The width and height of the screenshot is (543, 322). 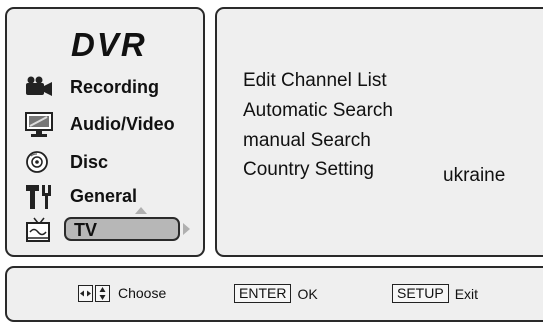 I want to click on country-setting-value: ukraine, so click(x=474, y=176).